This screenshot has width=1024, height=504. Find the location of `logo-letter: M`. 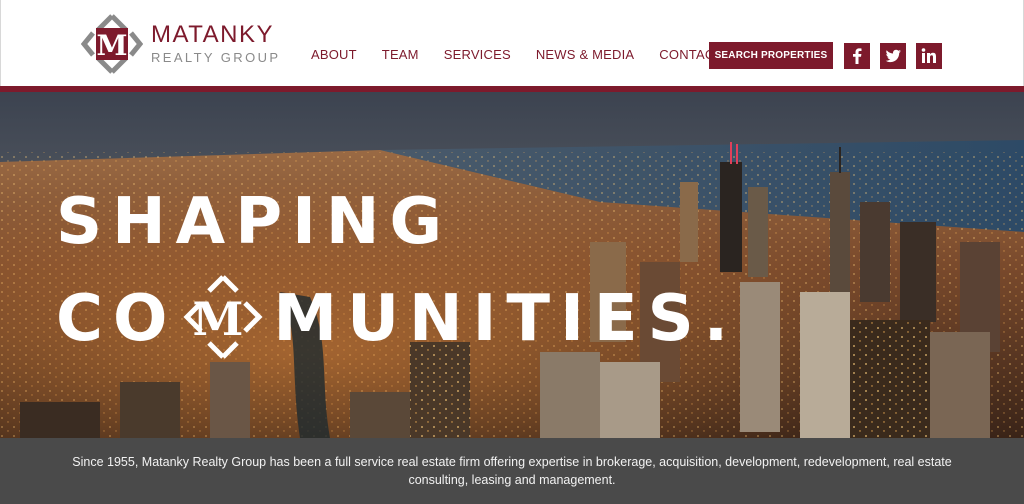

logo-letter: M is located at coordinates (112, 45).